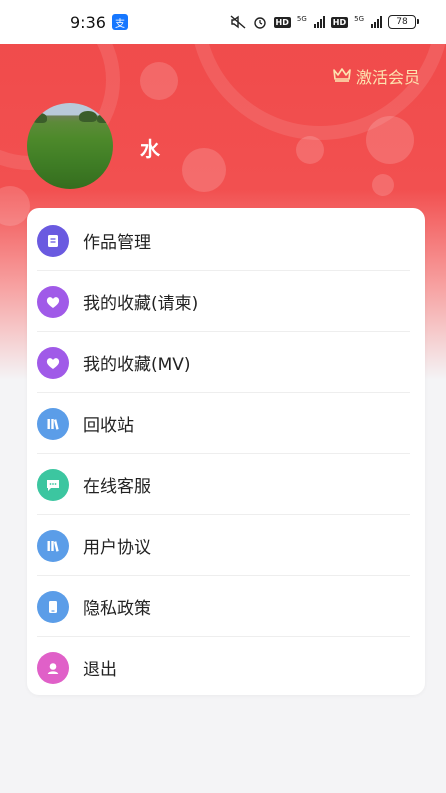  Describe the element at coordinates (223, 362) in the screenshot. I see `menu-item-favorites-mv: 我的收藏(MV)` at that location.